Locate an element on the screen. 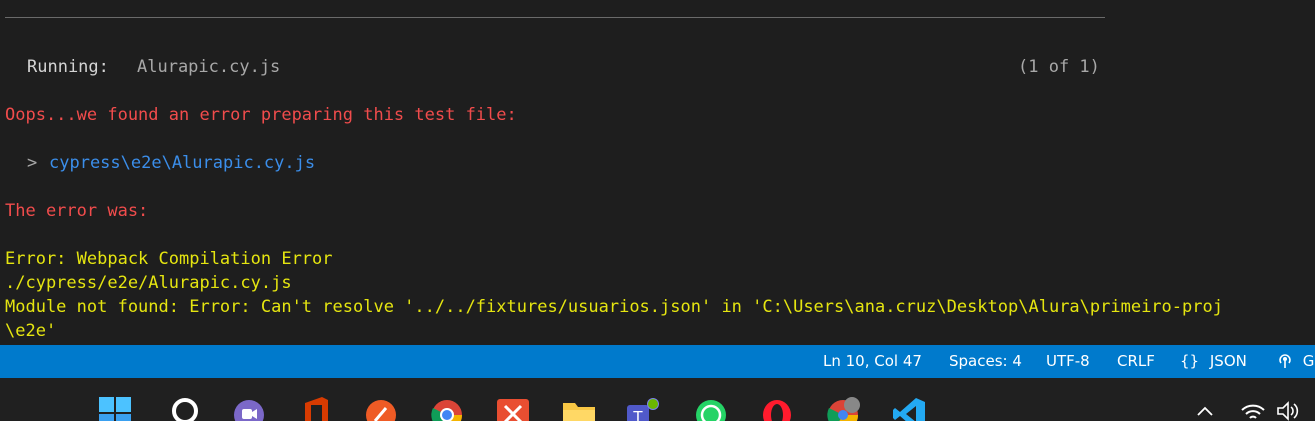  error-was-label: The error was: is located at coordinates (77, 211).